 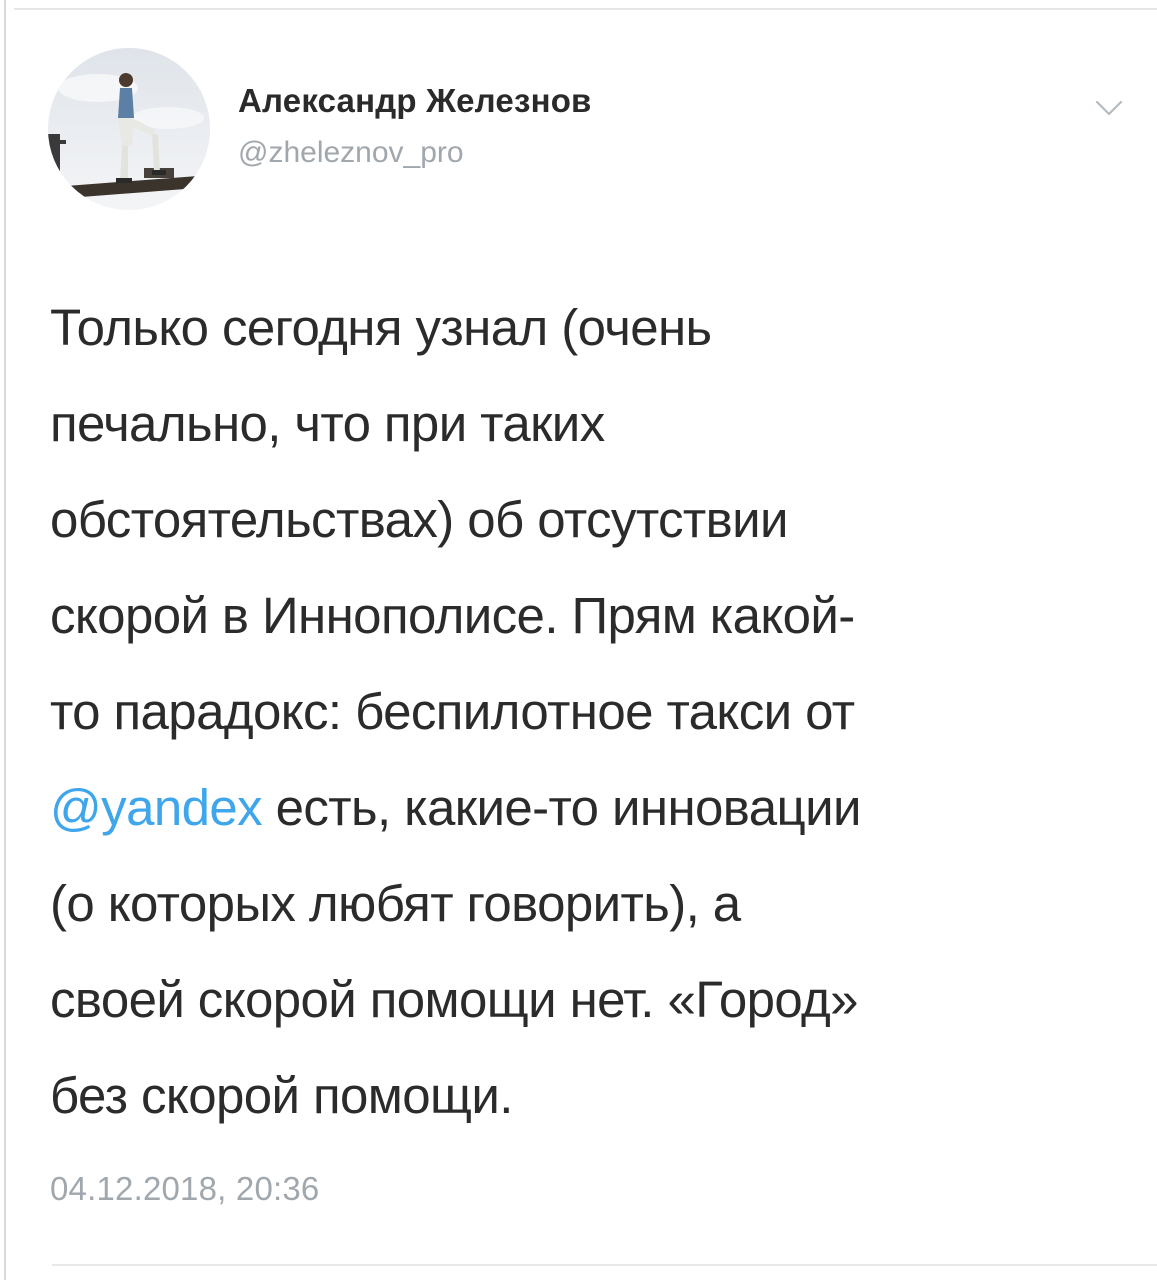 What do you see at coordinates (593, 133) in the screenshot?
I see `tweet-header: Александр Железнов @zheleznov_pro` at bounding box center [593, 133].